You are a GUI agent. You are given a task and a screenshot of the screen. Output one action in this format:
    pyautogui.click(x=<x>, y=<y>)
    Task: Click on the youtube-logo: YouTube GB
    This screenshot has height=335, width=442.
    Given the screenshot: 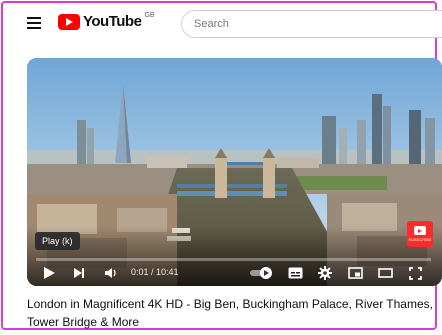 What is the action you would take?
    pyautogui.click(x=106, y=21)
    